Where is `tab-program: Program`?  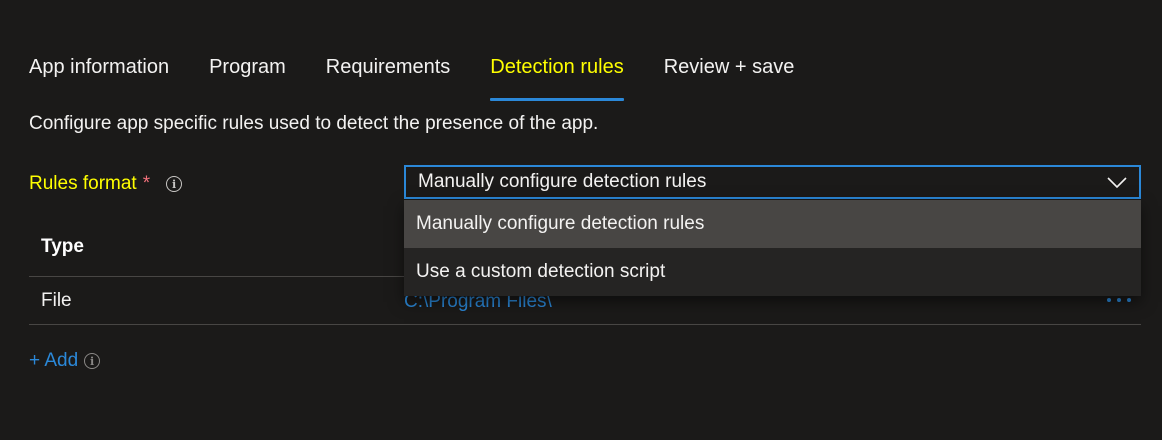
tab-program: Program is located at coordinates (247, 72).